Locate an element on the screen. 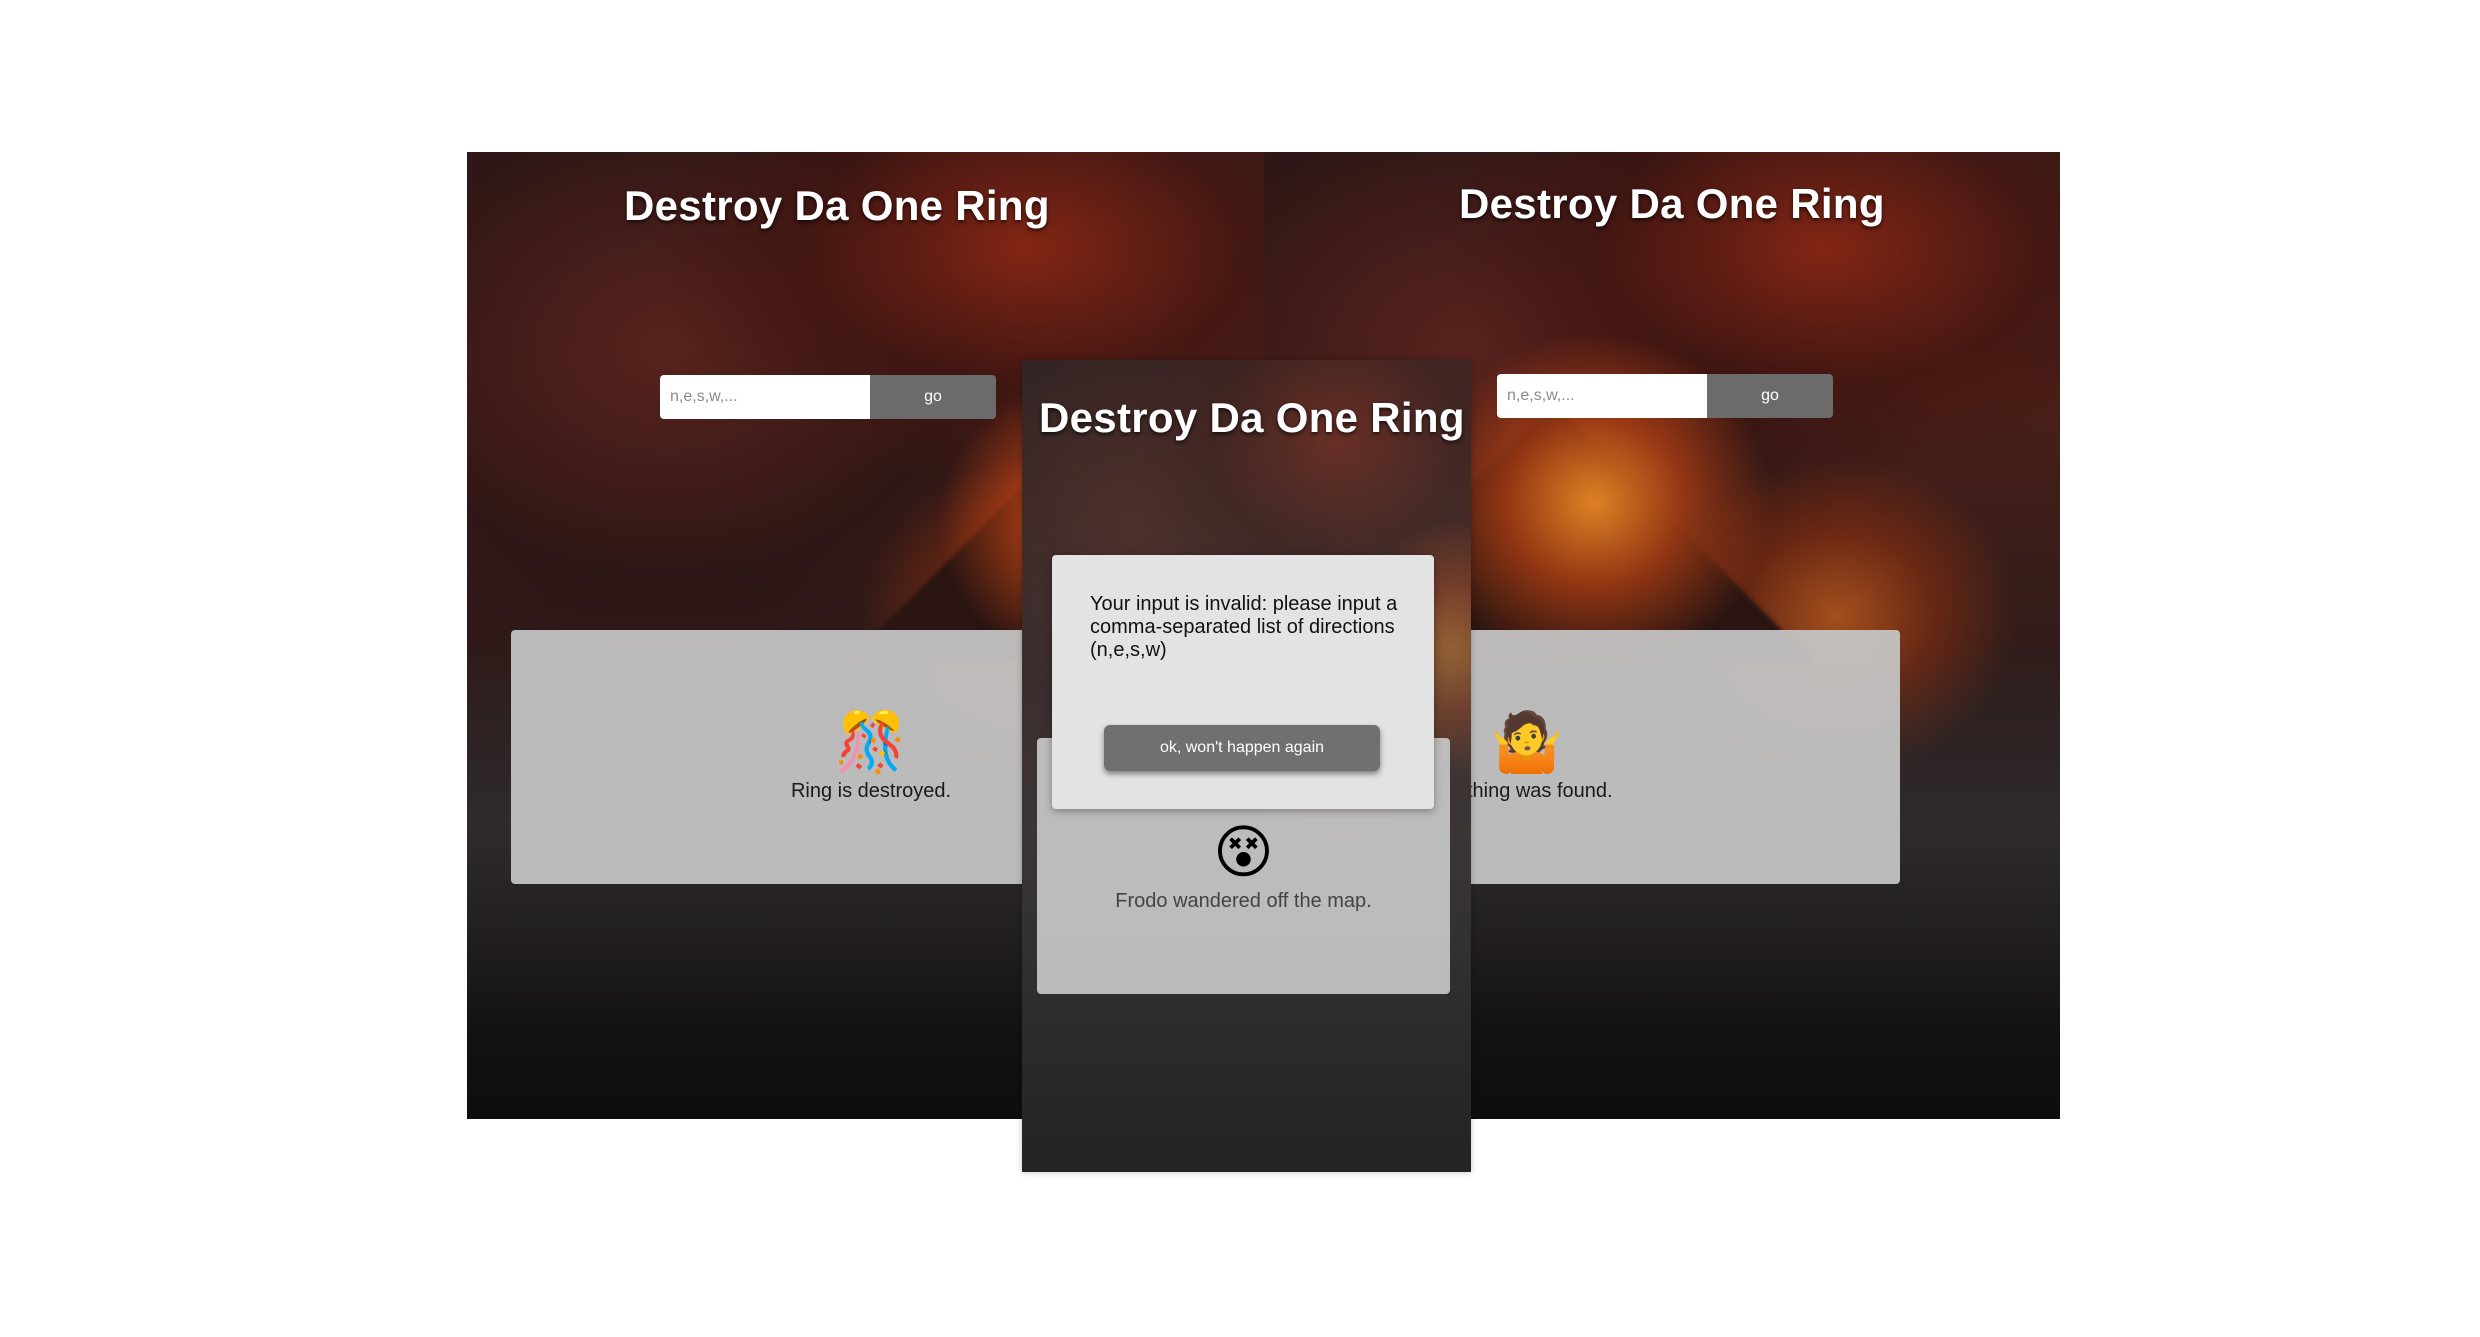 Image resolution: width=2480 pixels, height=1337 pixels. dizzy-face-icon: 😵 is located at coordinates (1243, 852).